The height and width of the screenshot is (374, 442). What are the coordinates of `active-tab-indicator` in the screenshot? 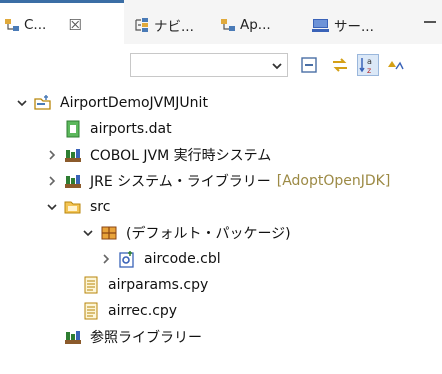 It's located at (62, 1).